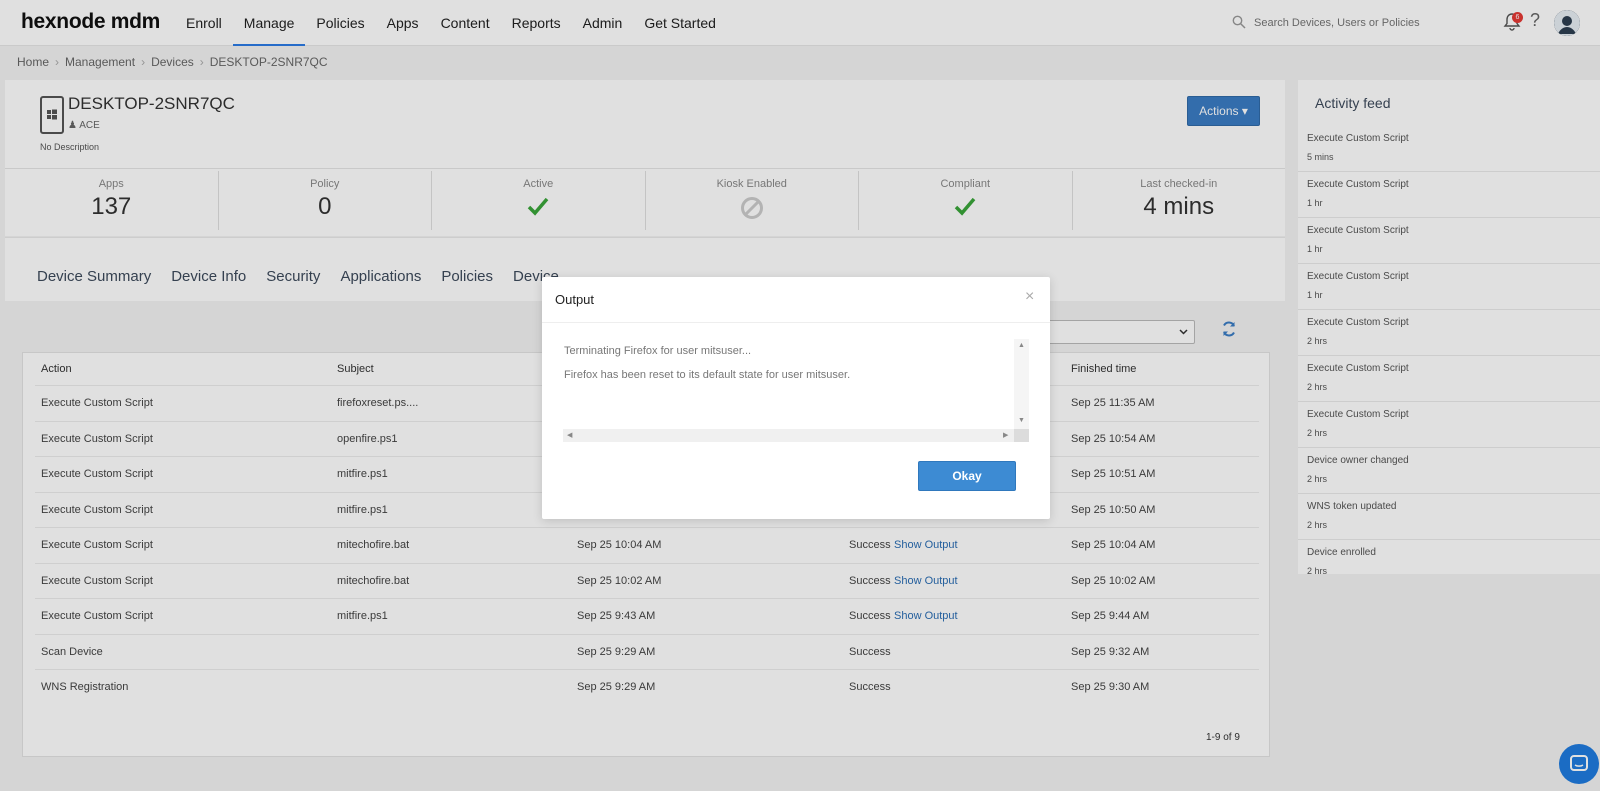  Describe the element at coordinates (1005, 435) in the screenshot. I see `scroll-right-icon: ▶` at that location.